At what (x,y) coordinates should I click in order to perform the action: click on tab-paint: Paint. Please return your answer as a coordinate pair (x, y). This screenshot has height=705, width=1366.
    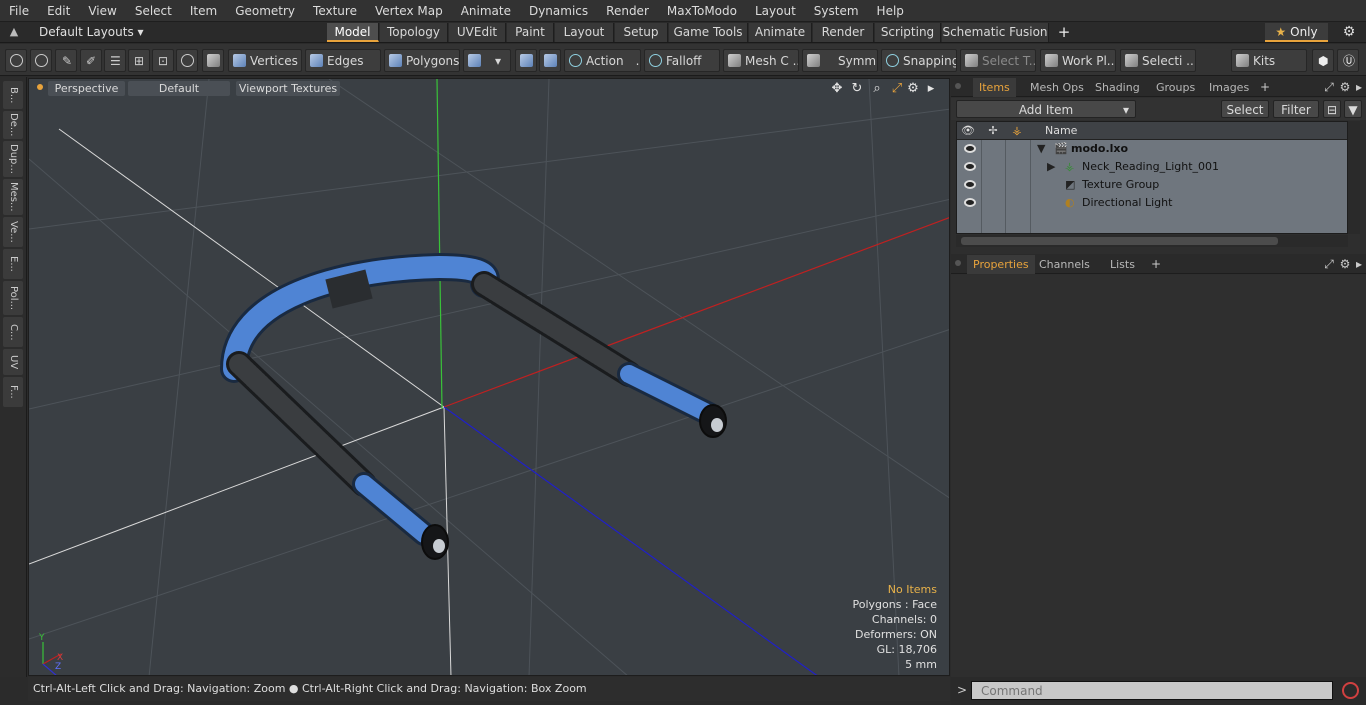
    Looking at the image, I should click on (530, 32).